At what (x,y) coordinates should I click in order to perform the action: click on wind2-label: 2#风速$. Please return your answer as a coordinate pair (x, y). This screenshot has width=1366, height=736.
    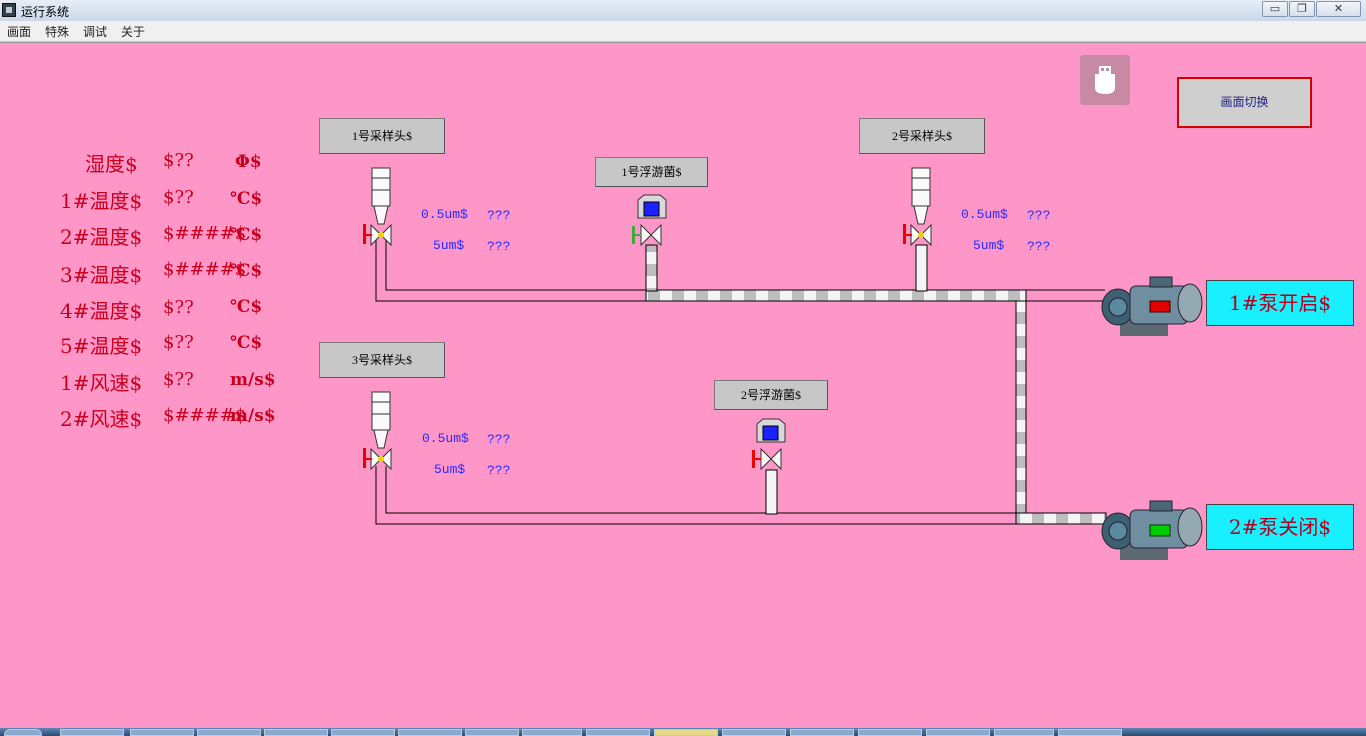
    Looking at the image, I should click on (101, 419).